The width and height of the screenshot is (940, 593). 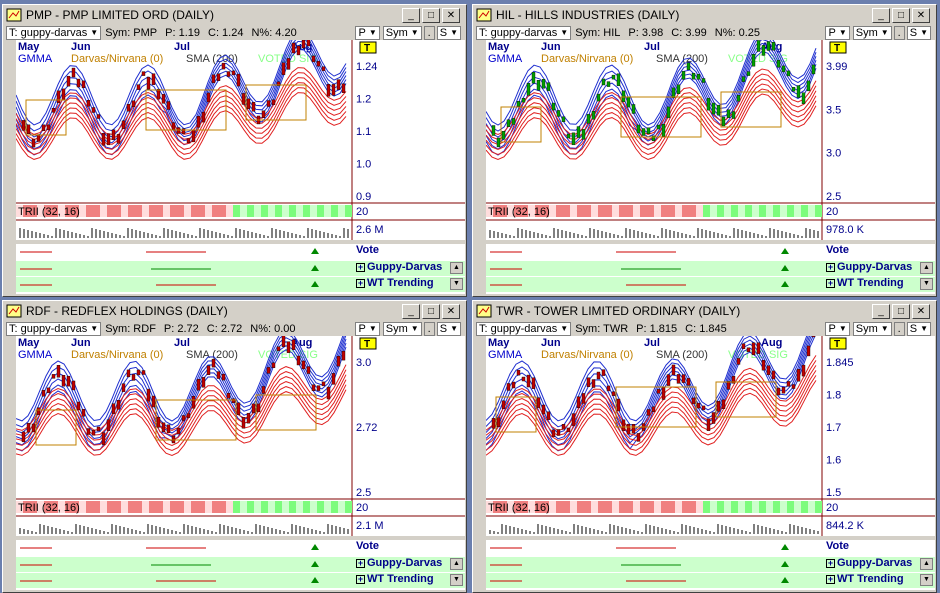 What do you see at coordinates (130, 328) in the screenshot?
I see `symbol-label: Sym: RDF` at bounding box center [130, 328].